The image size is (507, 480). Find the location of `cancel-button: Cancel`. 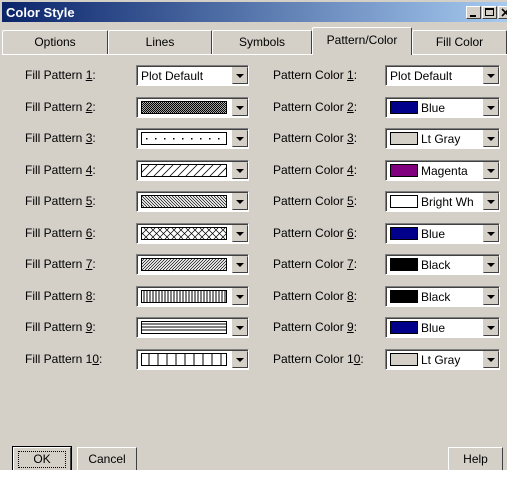

cancel-button: Cancel is located at coordinates (107, 458).